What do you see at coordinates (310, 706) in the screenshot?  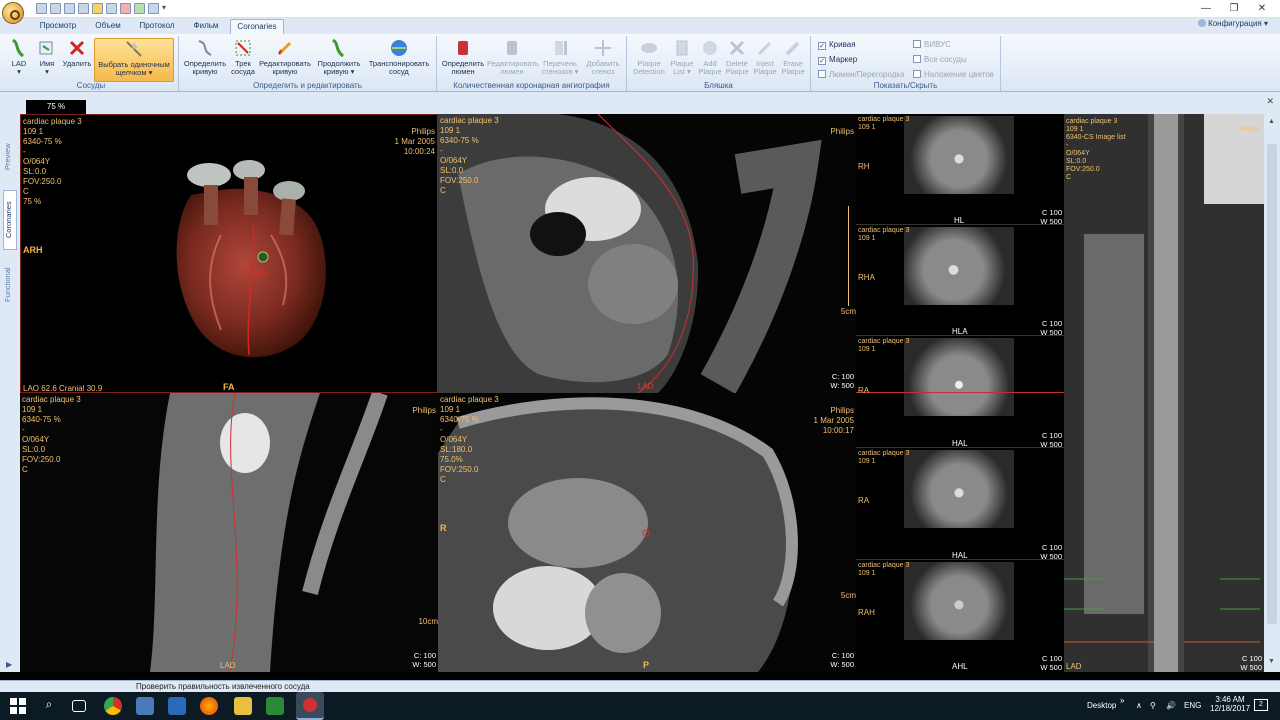 I see `viewer-app-active-icon` at bounding box center [310, 706].